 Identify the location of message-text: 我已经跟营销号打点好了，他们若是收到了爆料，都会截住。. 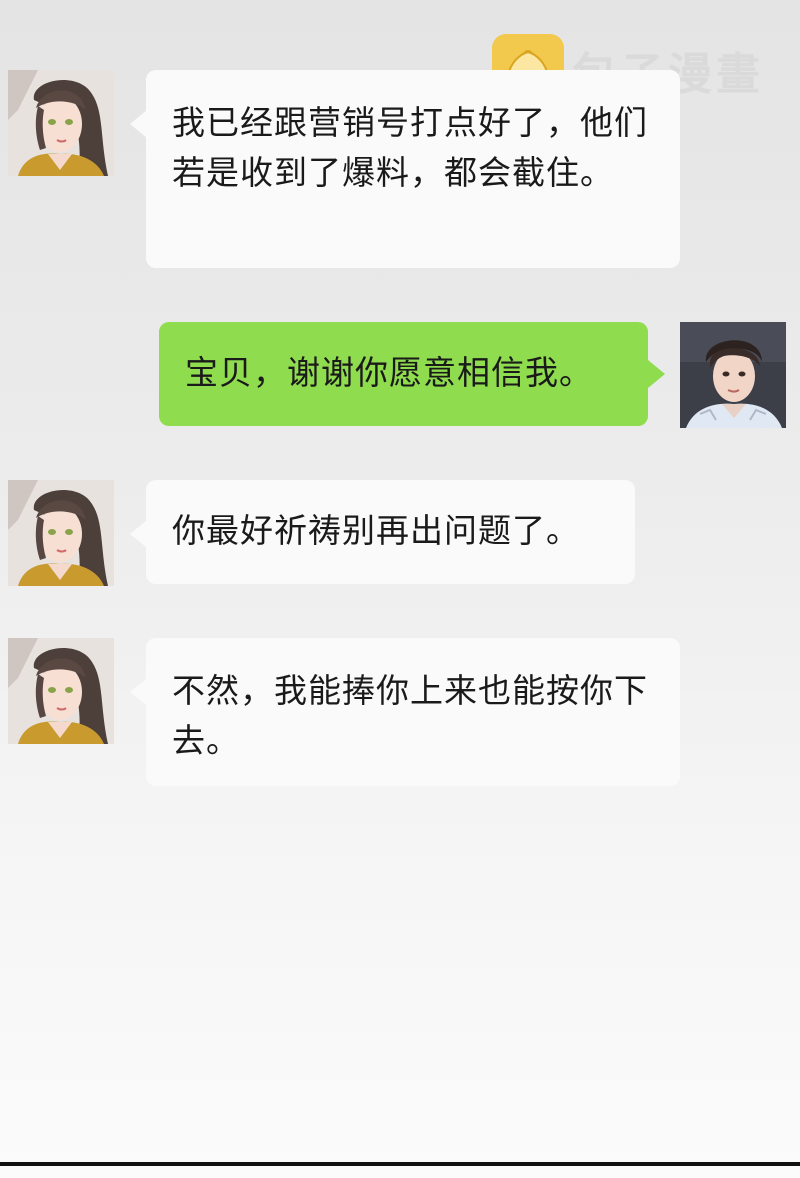
(410, 147).